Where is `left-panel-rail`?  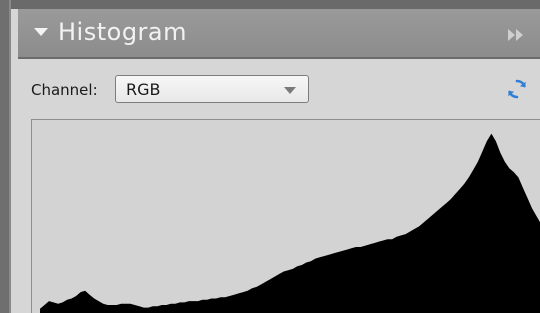
left-panel-rail is located at coordinates (5, 156).